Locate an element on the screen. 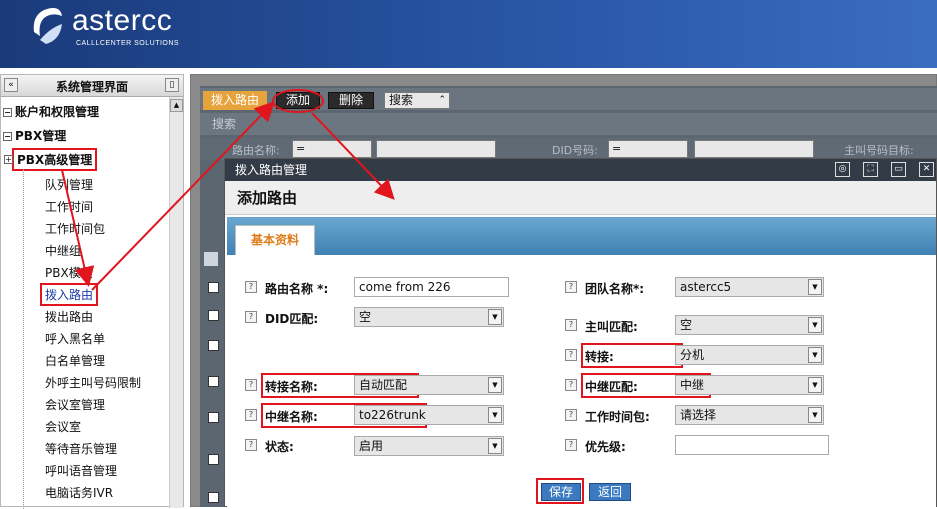 Image resolution: width=937 pixels, height=509 pixels. filter-callerid-label: 主叫号码目标: is located at coordinates (879, 150).